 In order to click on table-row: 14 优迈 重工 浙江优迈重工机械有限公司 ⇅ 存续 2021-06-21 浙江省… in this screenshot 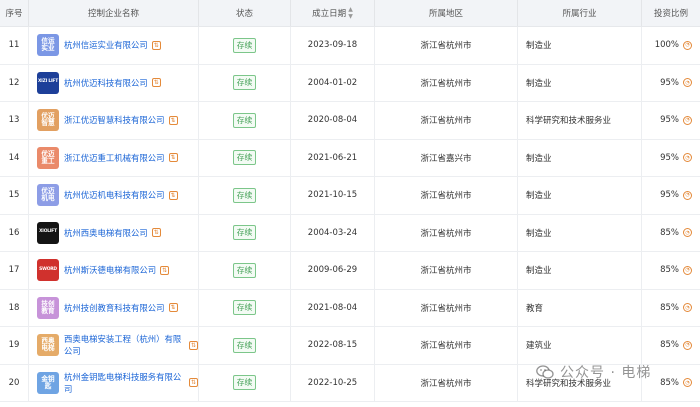, I will do `click(350, 158)`.